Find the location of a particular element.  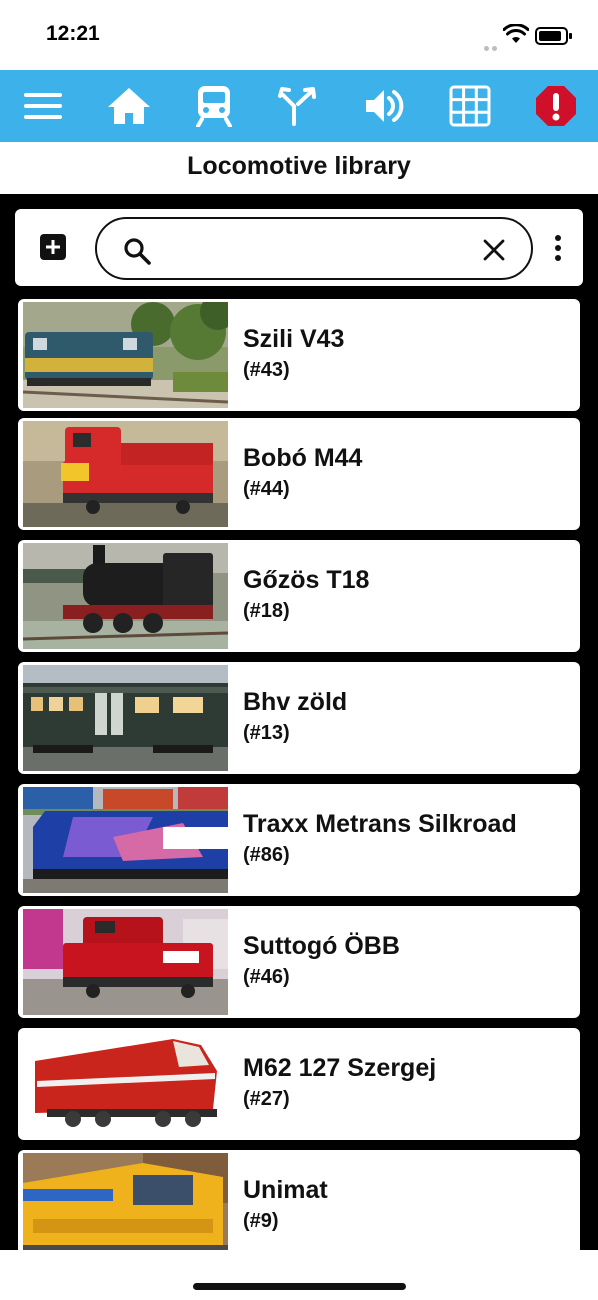

turnout-icon is located at coordinates (297, 106).